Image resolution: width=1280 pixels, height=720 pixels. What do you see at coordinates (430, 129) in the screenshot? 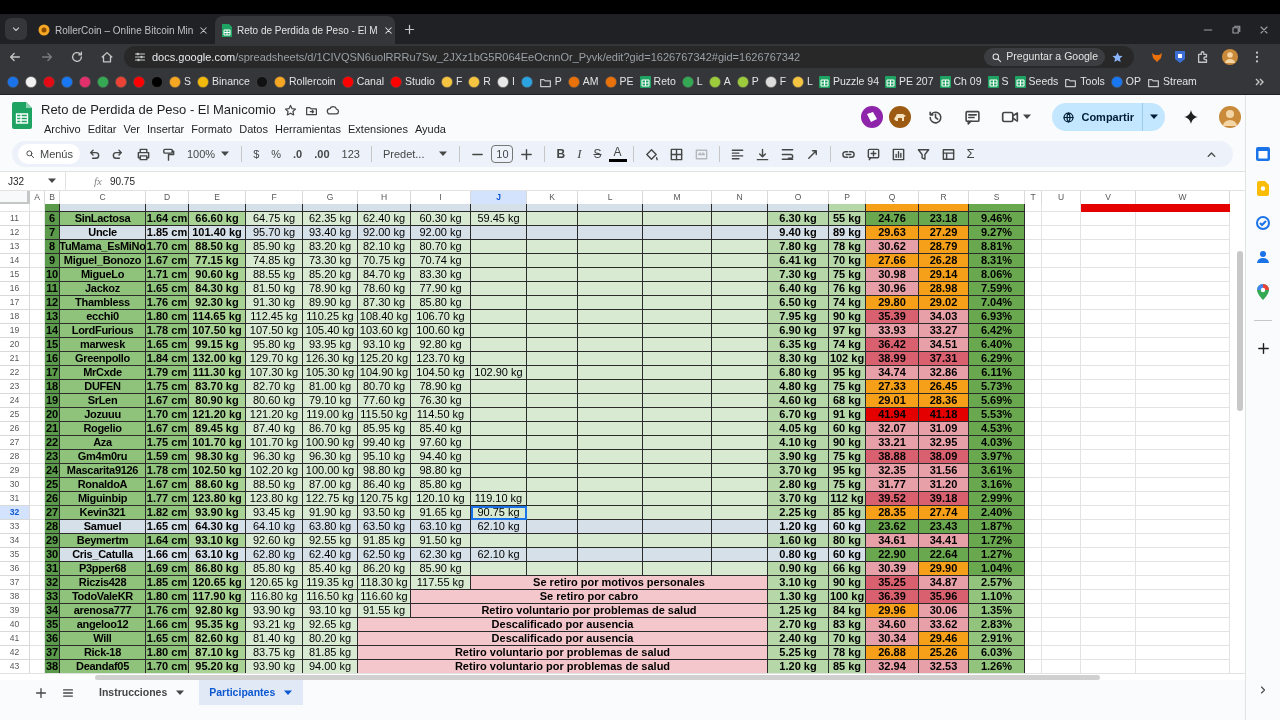
I see `menu-item: Ayuda` at bounding box center [430, 129].